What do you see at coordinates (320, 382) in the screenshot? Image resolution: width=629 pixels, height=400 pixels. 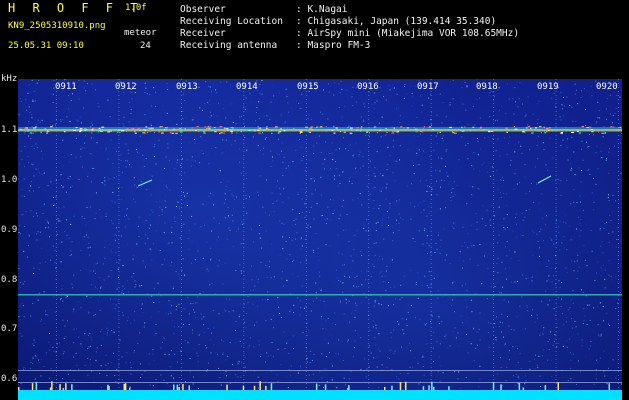 I see `reference-line-lower` at bounding box center [320, 382].